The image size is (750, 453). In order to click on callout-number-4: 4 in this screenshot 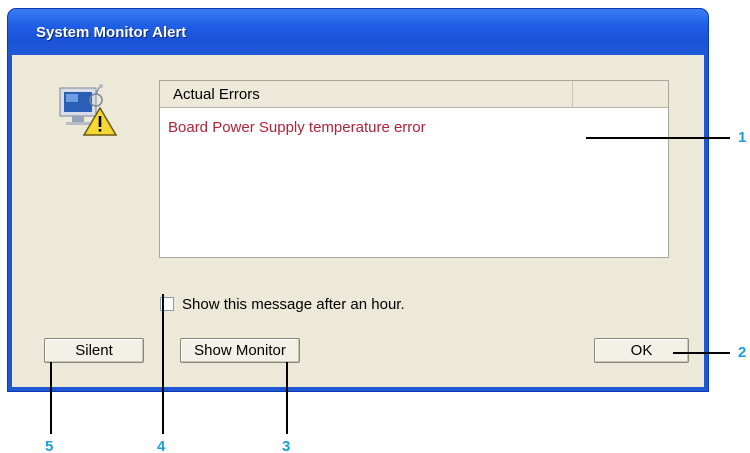, I will do `click(161, 445)`.